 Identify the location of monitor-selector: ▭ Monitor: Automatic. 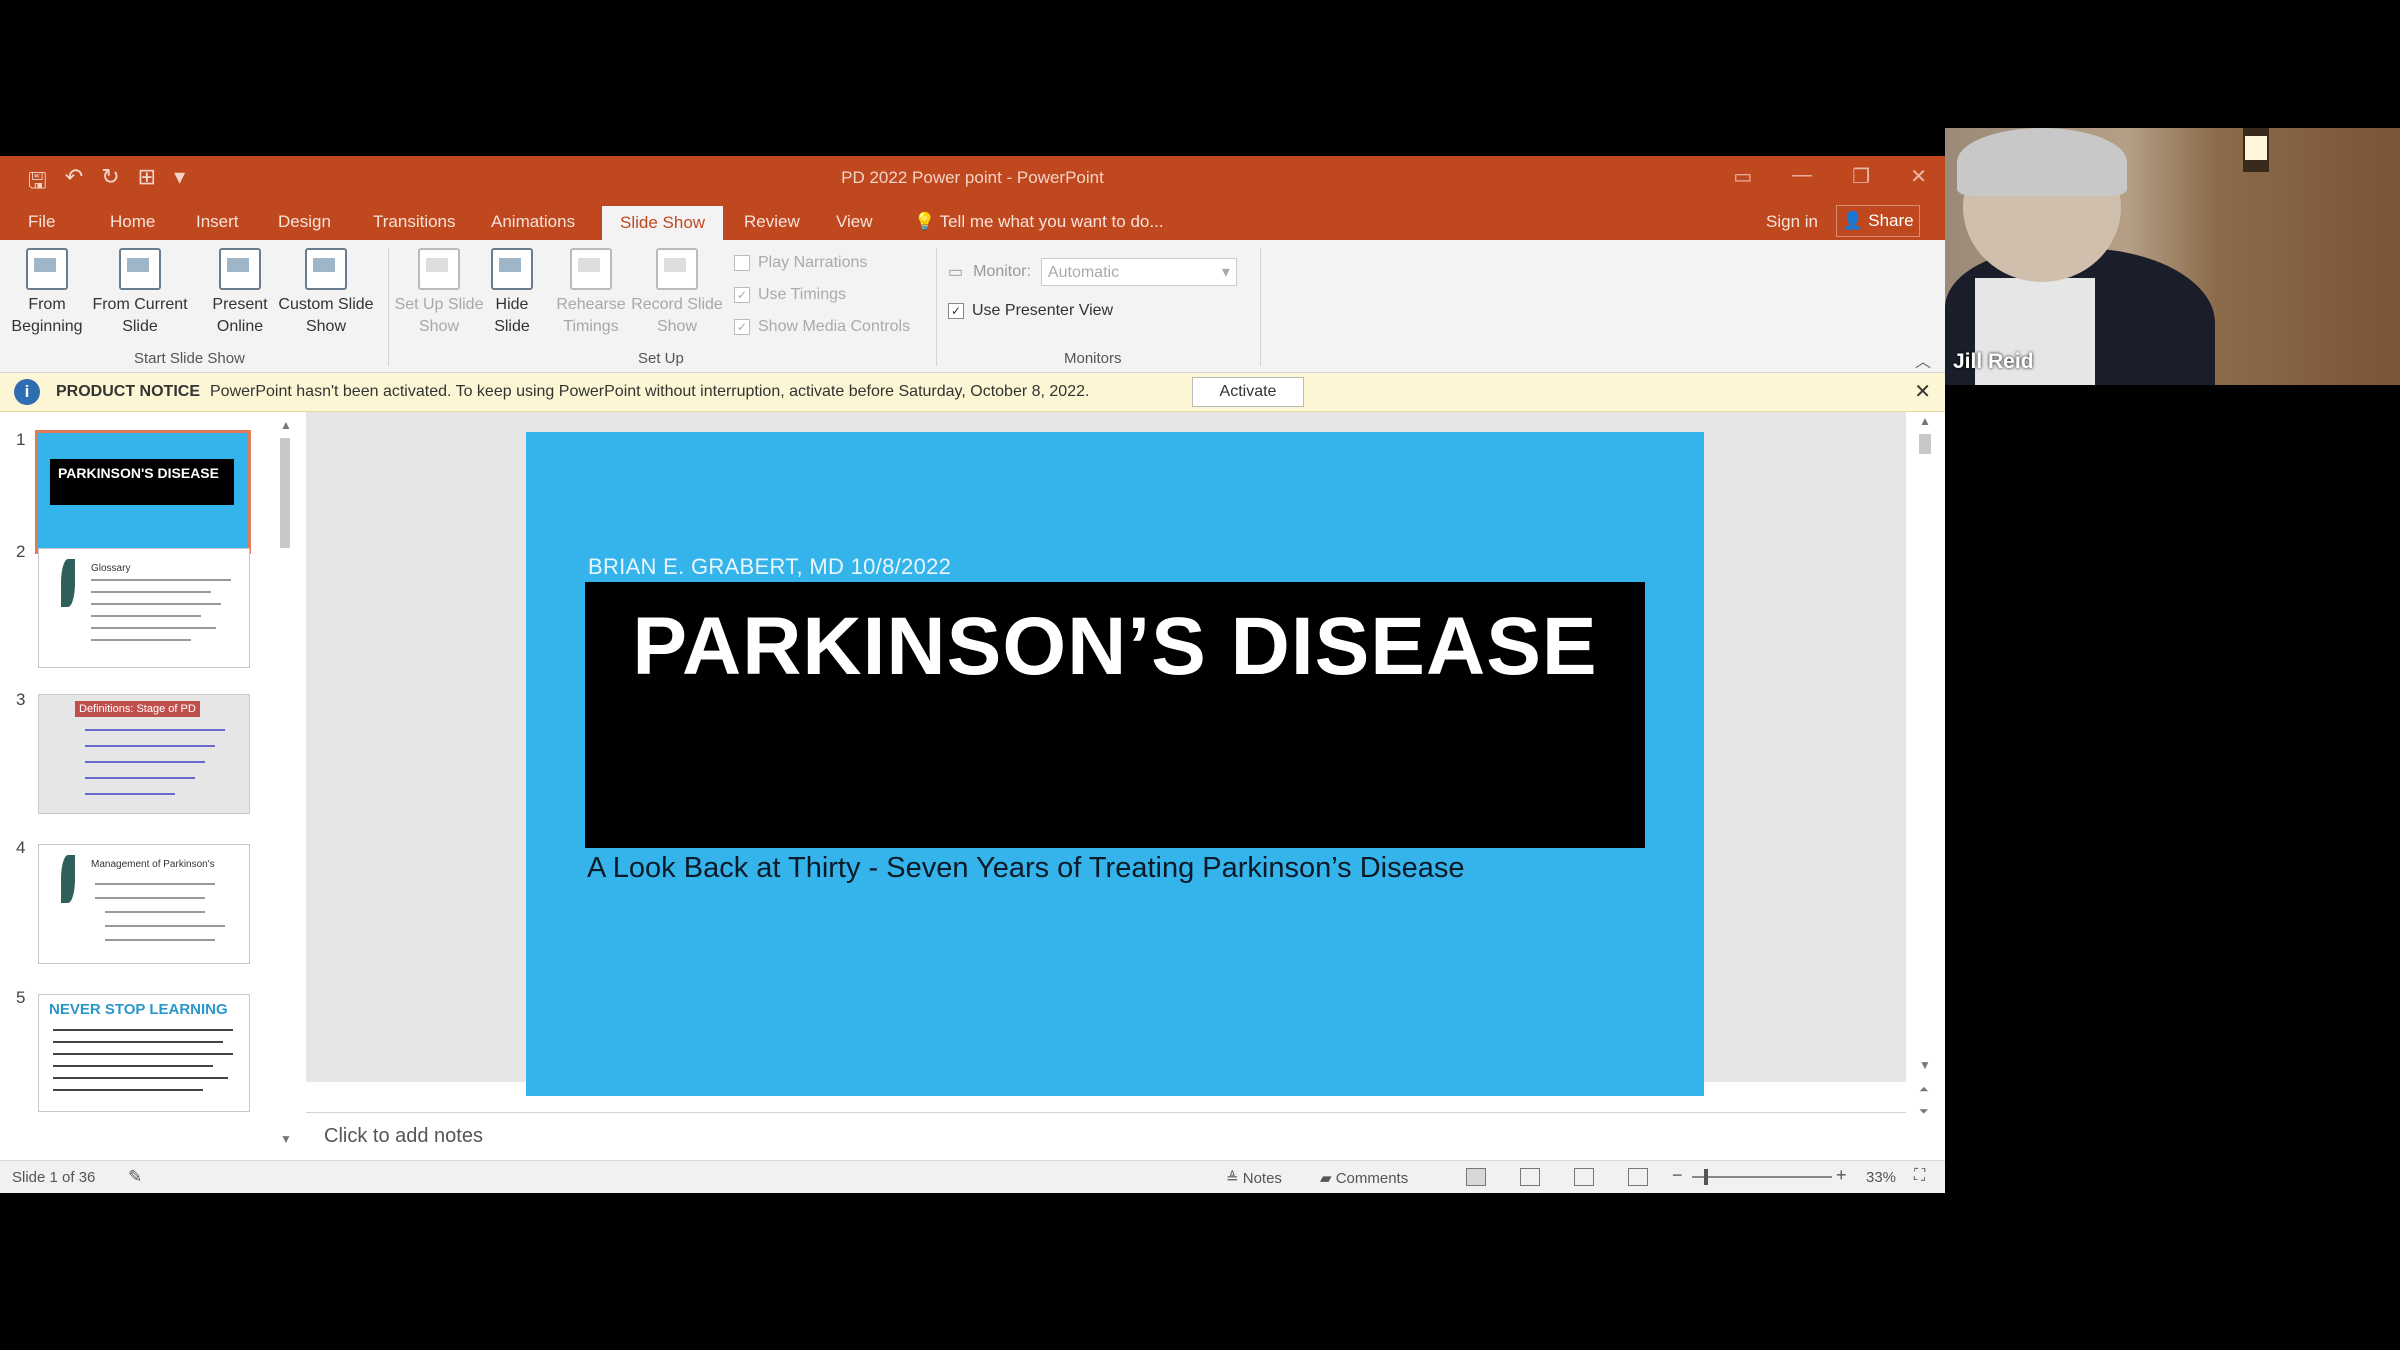
(1092, 272).